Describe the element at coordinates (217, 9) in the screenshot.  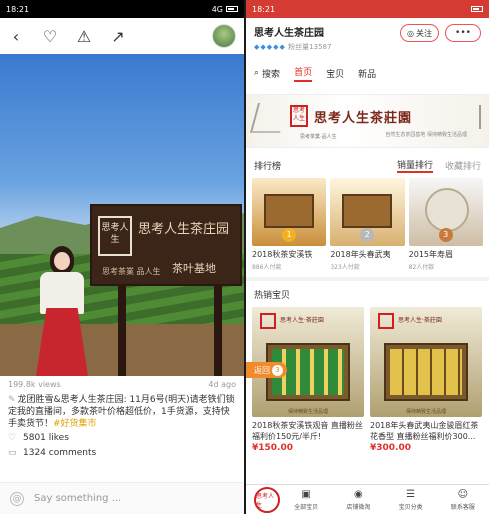
I see `signal-icon: 4G` at that location.